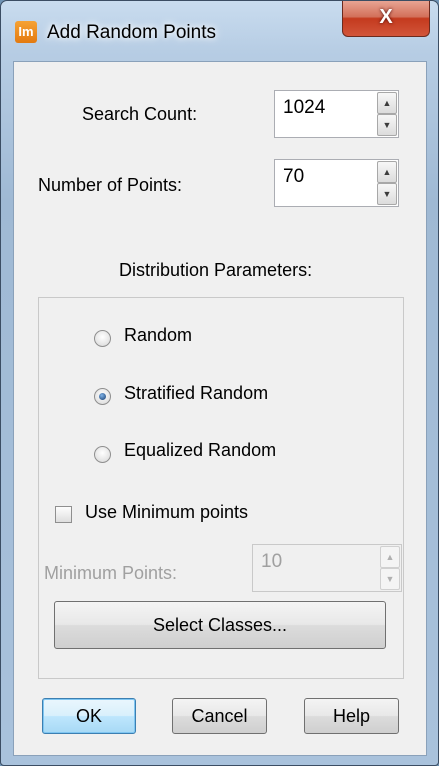 The width and height of the screenshot is (439, 766). What do you see at coordinates (63, 514) in the screenshot?
I see `use-minimum-points-checkbox` at bounding box center [63, 514].